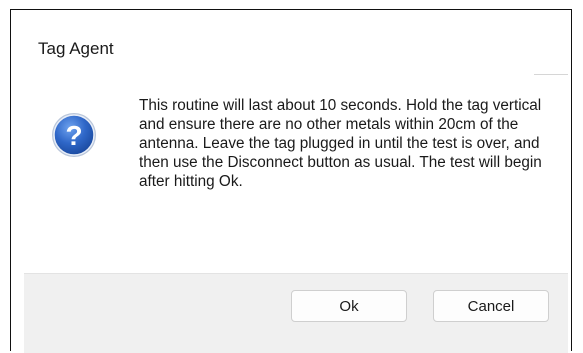 The width and height of the screenshot is (583, 353). What do you see at coordinates (76, 48) in the screenshot?
I see `window-title: Tag Agent` at bounding box center [76, 48].